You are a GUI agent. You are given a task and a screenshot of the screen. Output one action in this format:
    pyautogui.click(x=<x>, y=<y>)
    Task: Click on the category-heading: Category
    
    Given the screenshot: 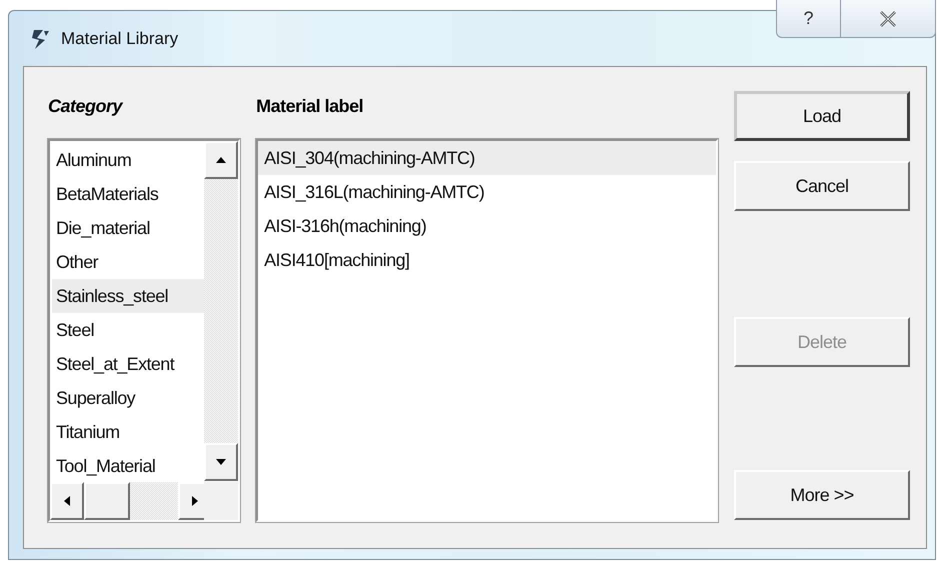 What is the action you would take?
    pyautogui.click(x=86, y=106)
    